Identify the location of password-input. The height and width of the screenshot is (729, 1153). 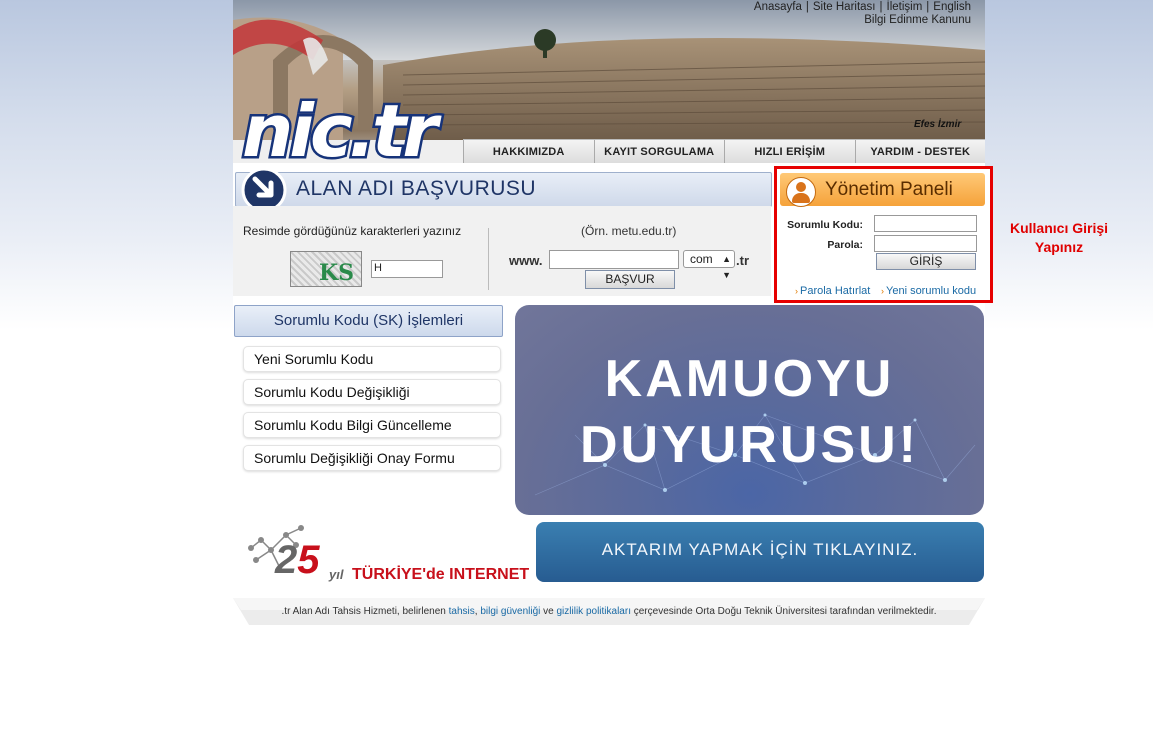
(925, 243).